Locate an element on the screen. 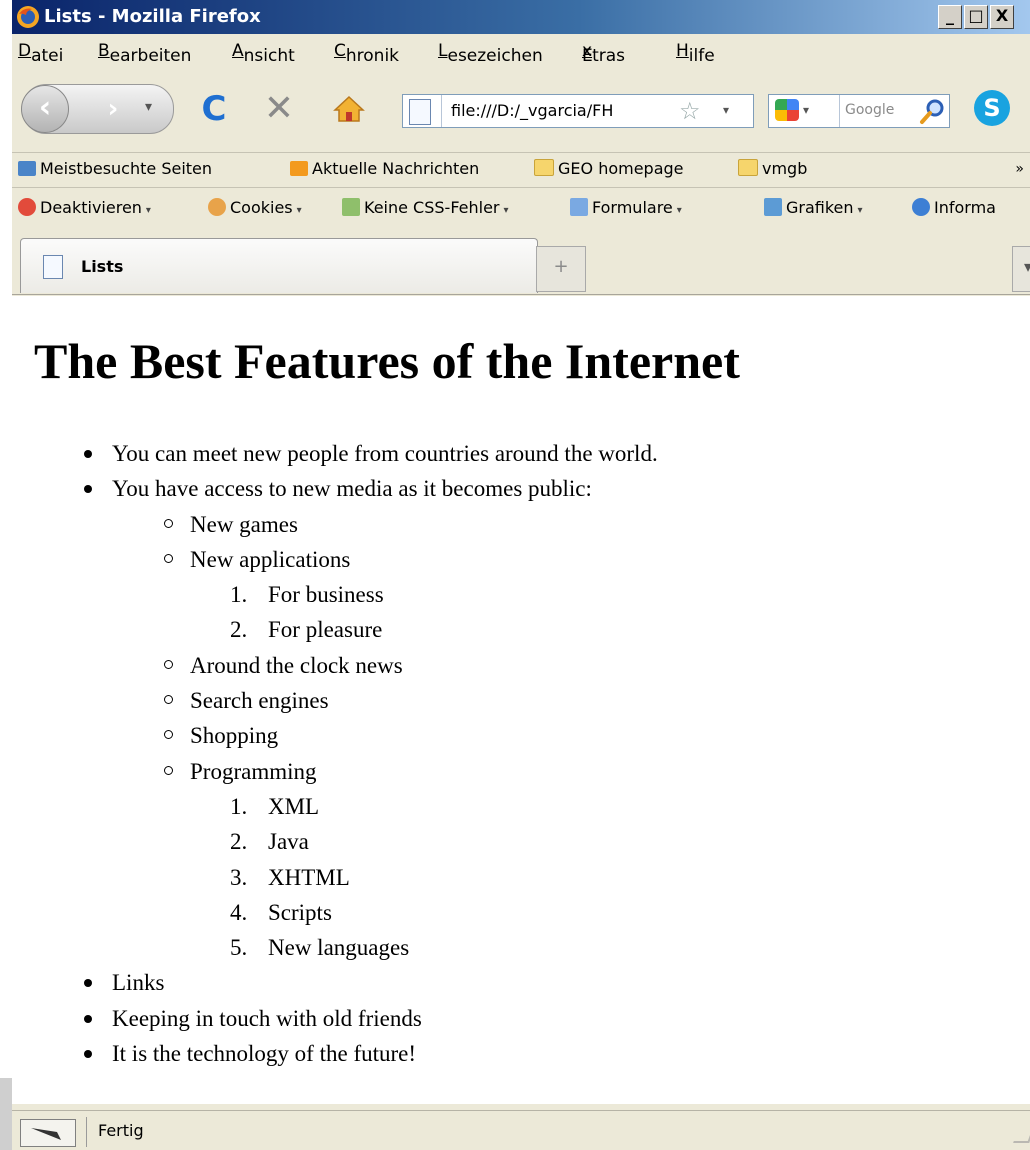 The width and height of the screenshot is (1030, 1150). menu-hilfe: Hilfe is located at coordinates (695, 53).